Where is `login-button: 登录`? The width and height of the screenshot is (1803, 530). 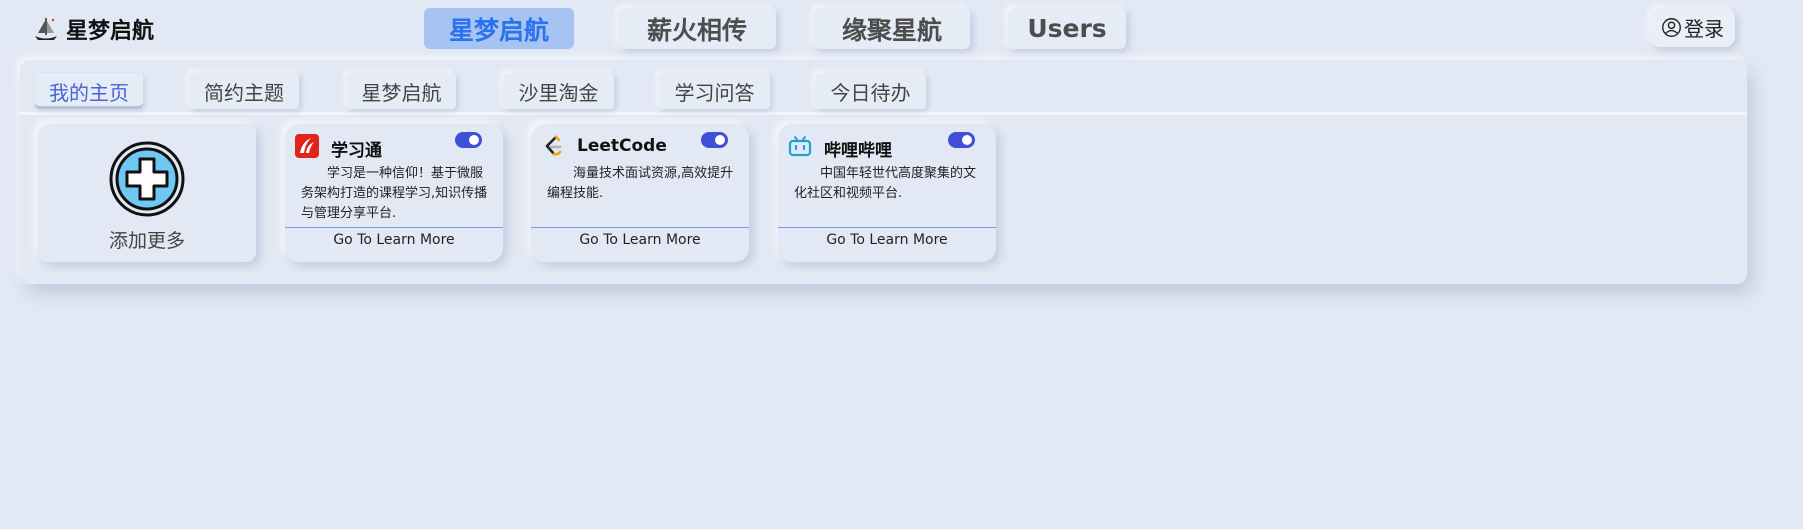 login-button: 登录 is located at coordinates (1692, 27).